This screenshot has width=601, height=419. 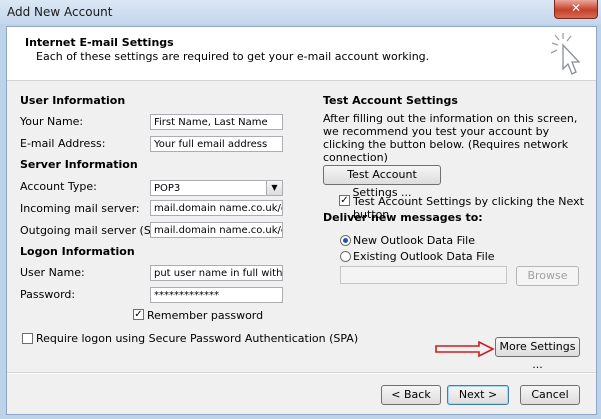 What do you see at coordinates (423, 275) in the screenshot?
I see `existing-data-file-input` at bounding box center [423, 275].